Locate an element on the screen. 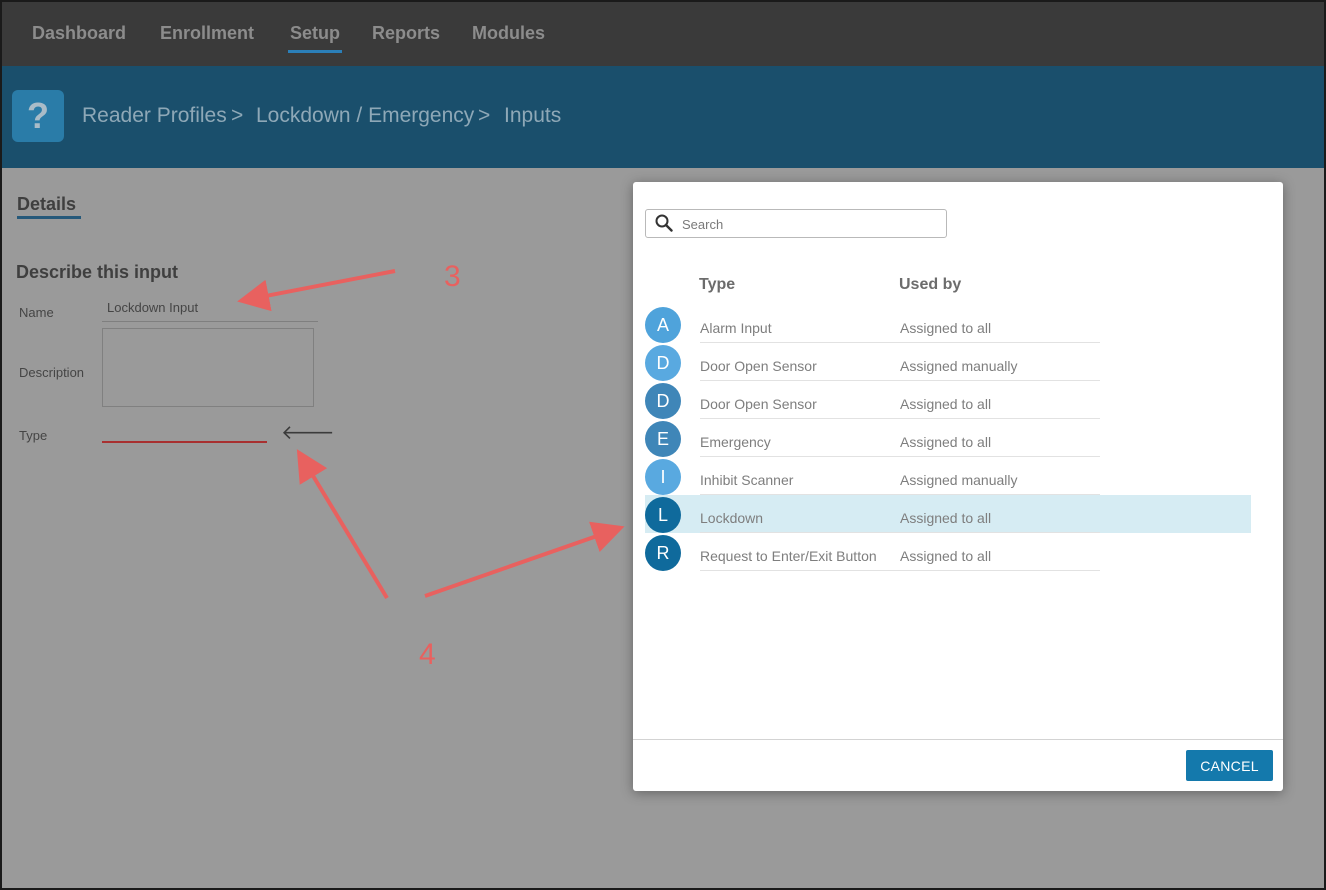  annotation-label-4: 4 is located at coordinates (427, 654).